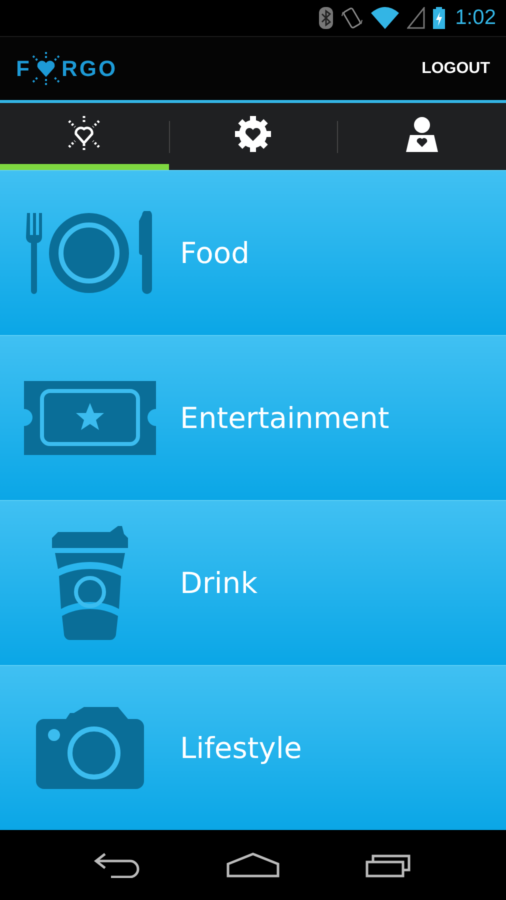 The height and width of the screenshot is (900, 506). Describe the element at coordinates (253, 865) in the screenshot. I see `home-icon` at that location.